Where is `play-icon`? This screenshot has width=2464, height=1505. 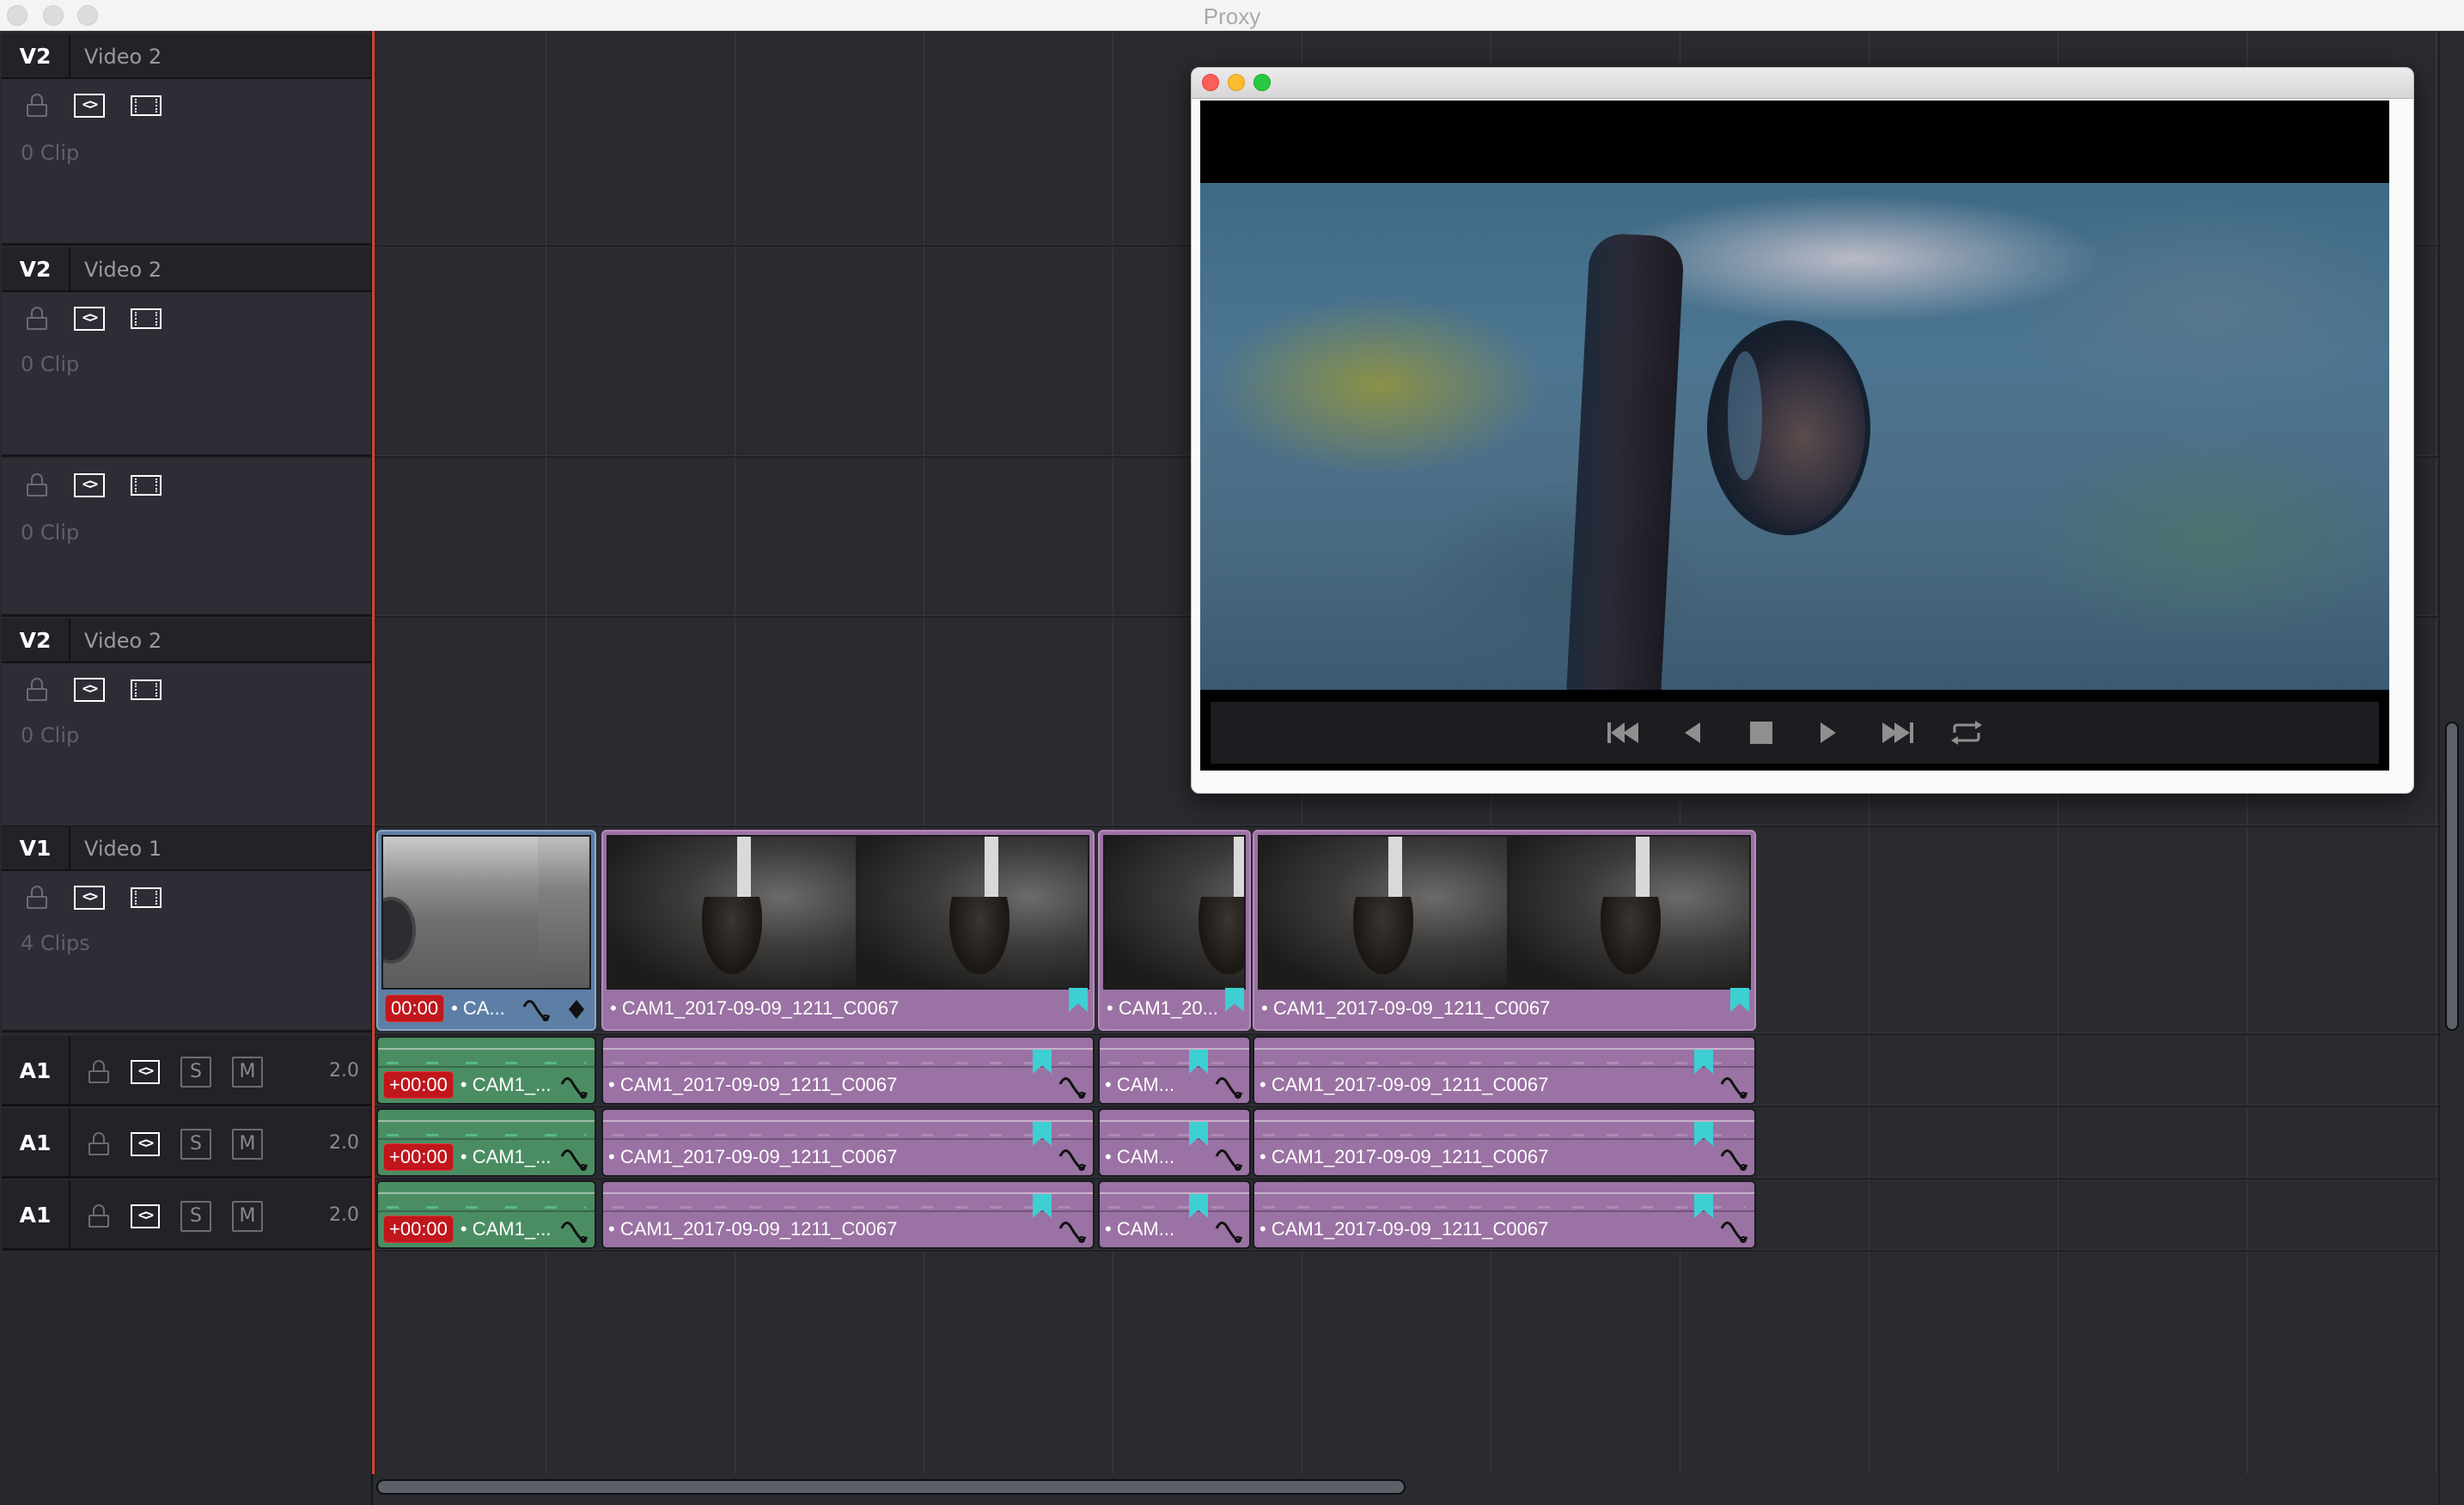
play-icon is located at coordinates (1828, 732).